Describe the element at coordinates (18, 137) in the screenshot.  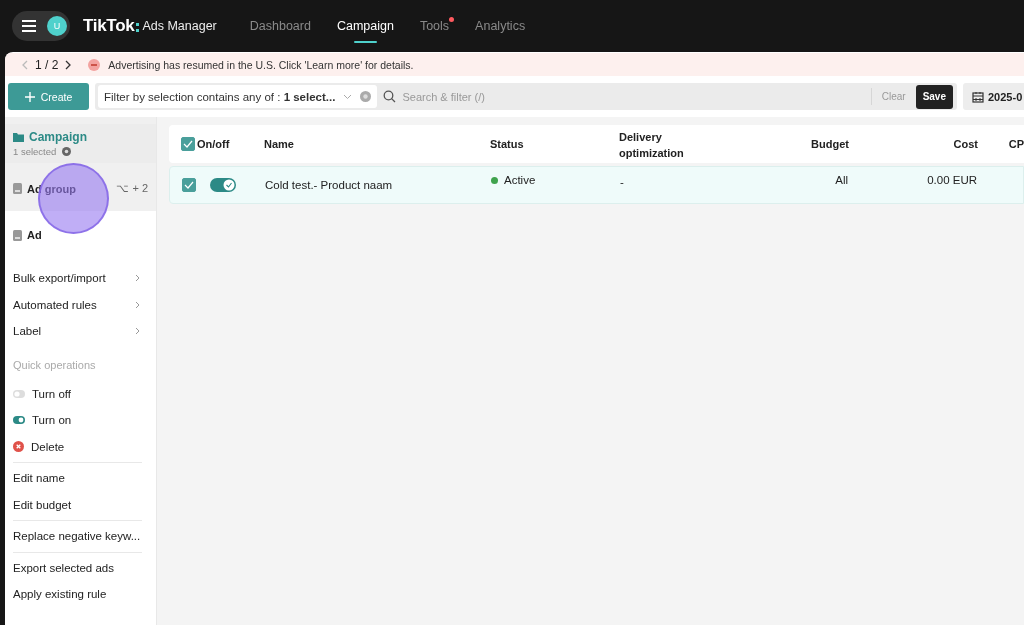
I see `folder-icon` at that location.